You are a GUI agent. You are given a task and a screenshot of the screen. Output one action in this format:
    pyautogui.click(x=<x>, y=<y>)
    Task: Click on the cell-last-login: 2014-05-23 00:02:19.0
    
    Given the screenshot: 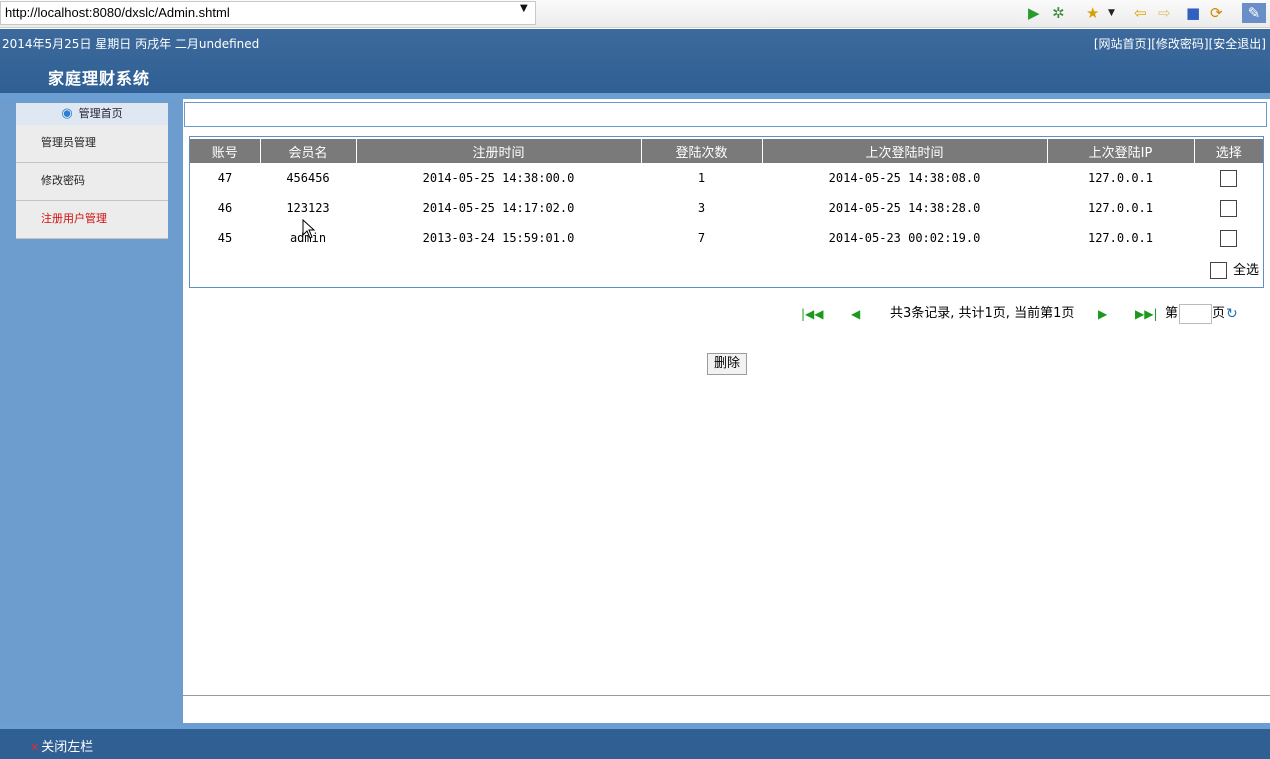 What is the action you would take?
    pyautogui.click(x=904, y=238)
    